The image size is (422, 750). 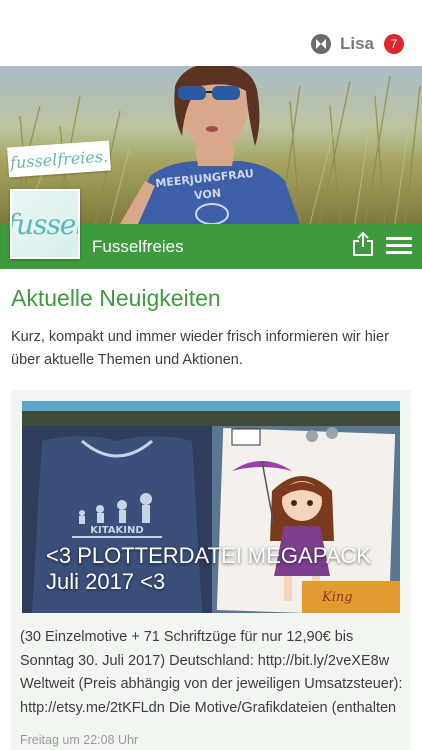 I want to click on user-name: Lisa, so click(x=357, y=44).